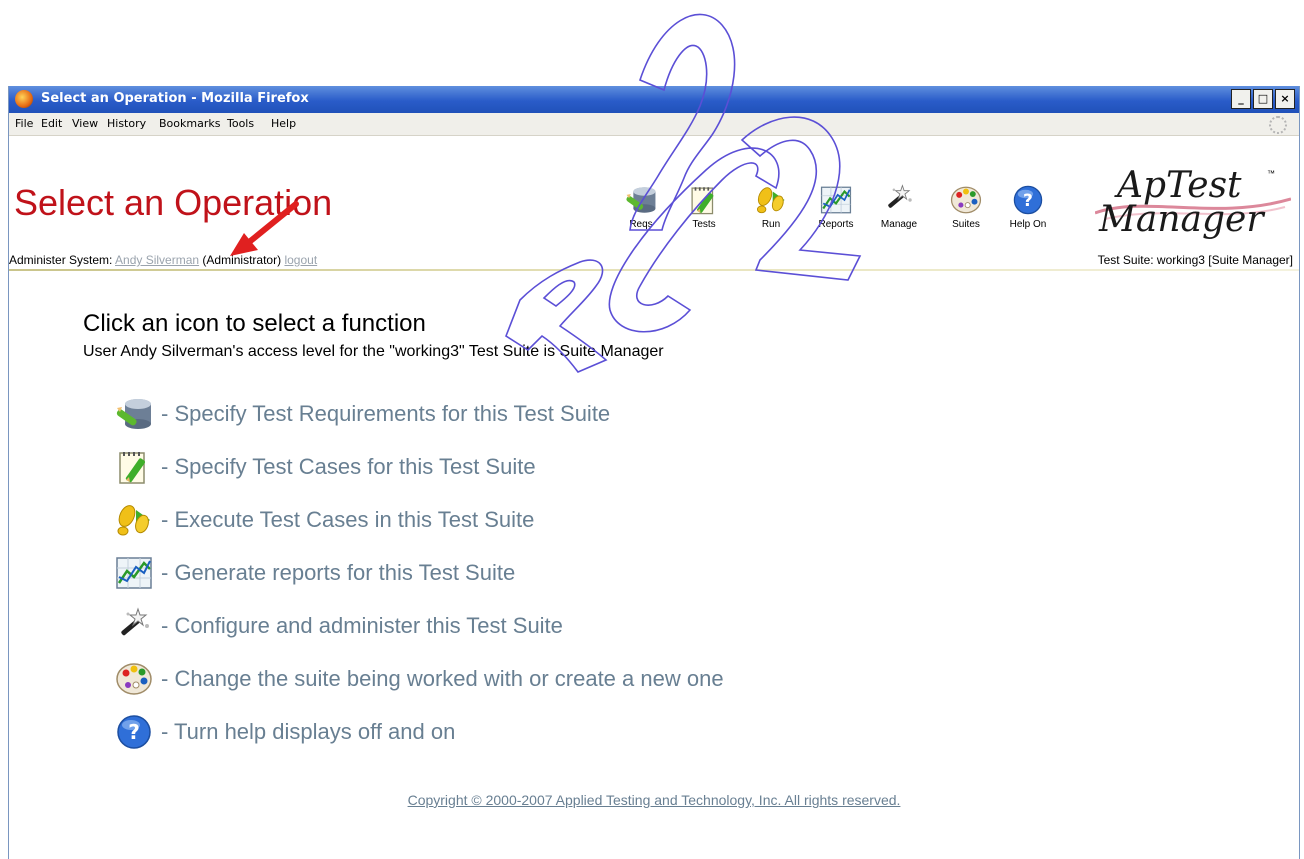 Image resolution: width=1304 pixels, height=859 pixels. I want to click on header-divider, so click(654, 270).